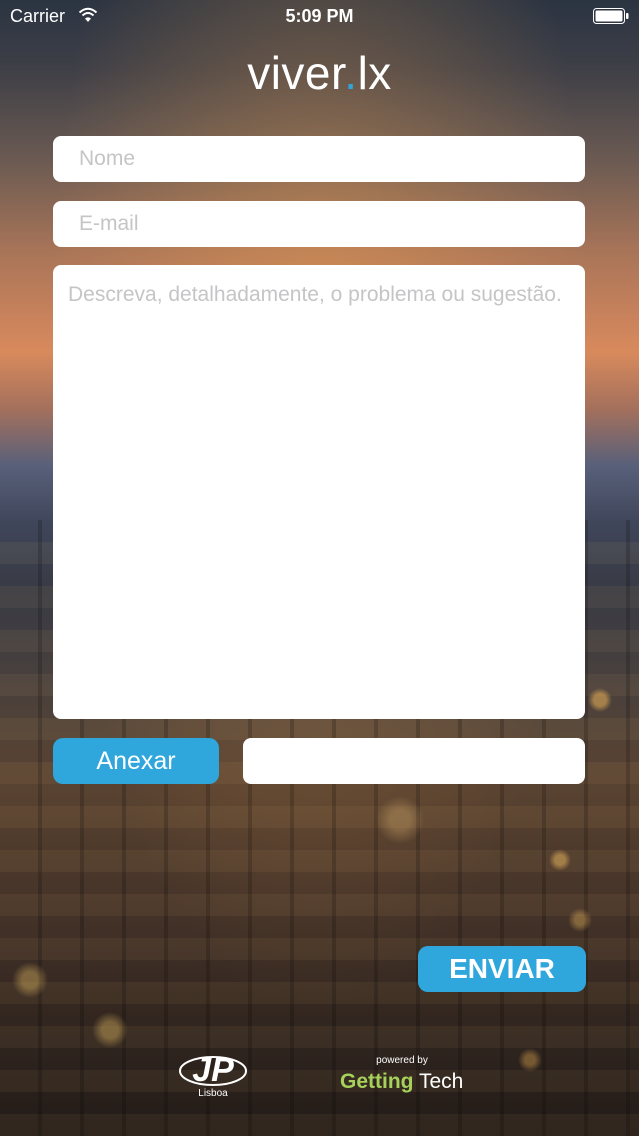 This screenshot has width=639, height=1136. Describe the element at coordinates (213, 1093) in the screenshot. I see `jp-city-label: Lisboa` at that location.